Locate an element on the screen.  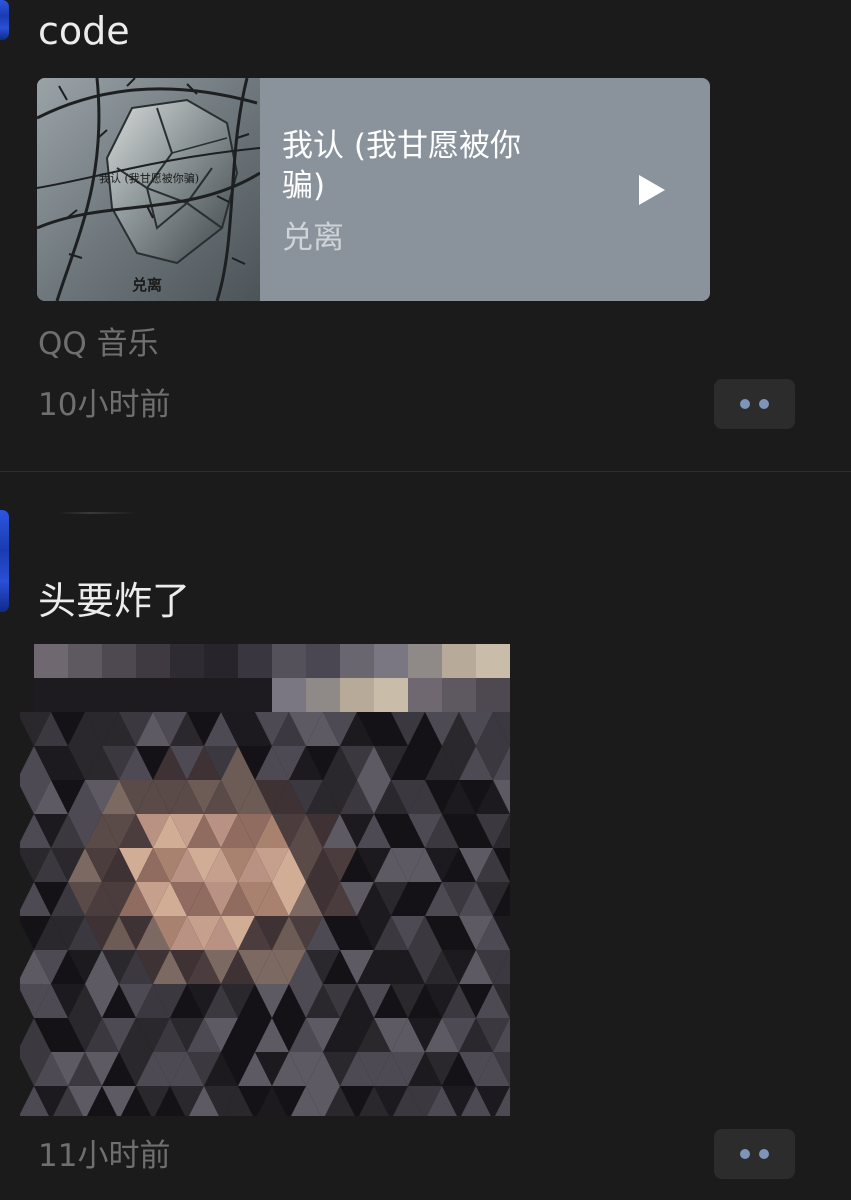
user-name is located at coordinates (98, 513).